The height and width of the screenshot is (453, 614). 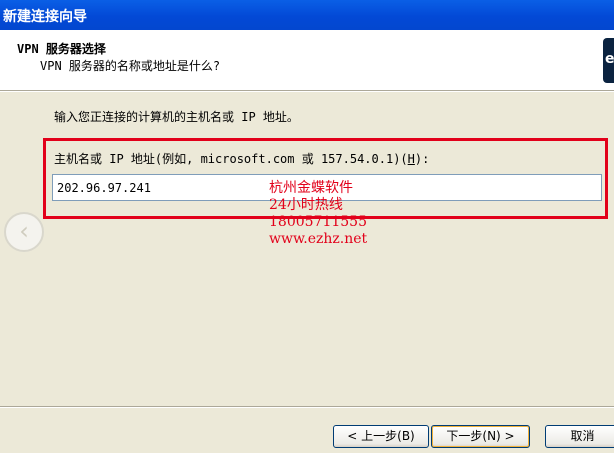 I want to click on watermark-overlay: 杭州金蝶软件 24小时热线 18005711555 www.ezhz.net, so click(x=318, y=214).